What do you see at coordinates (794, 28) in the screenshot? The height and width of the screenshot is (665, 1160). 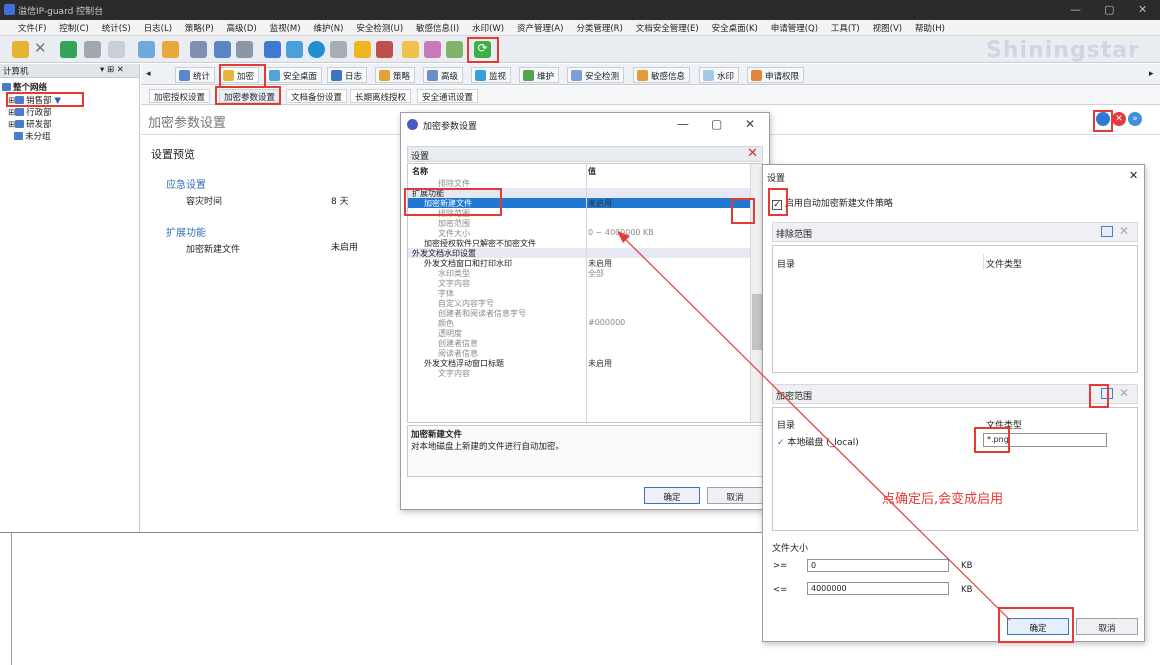 I see `menu-request: 申请管理(Q)` at bounding box center [794, 28].